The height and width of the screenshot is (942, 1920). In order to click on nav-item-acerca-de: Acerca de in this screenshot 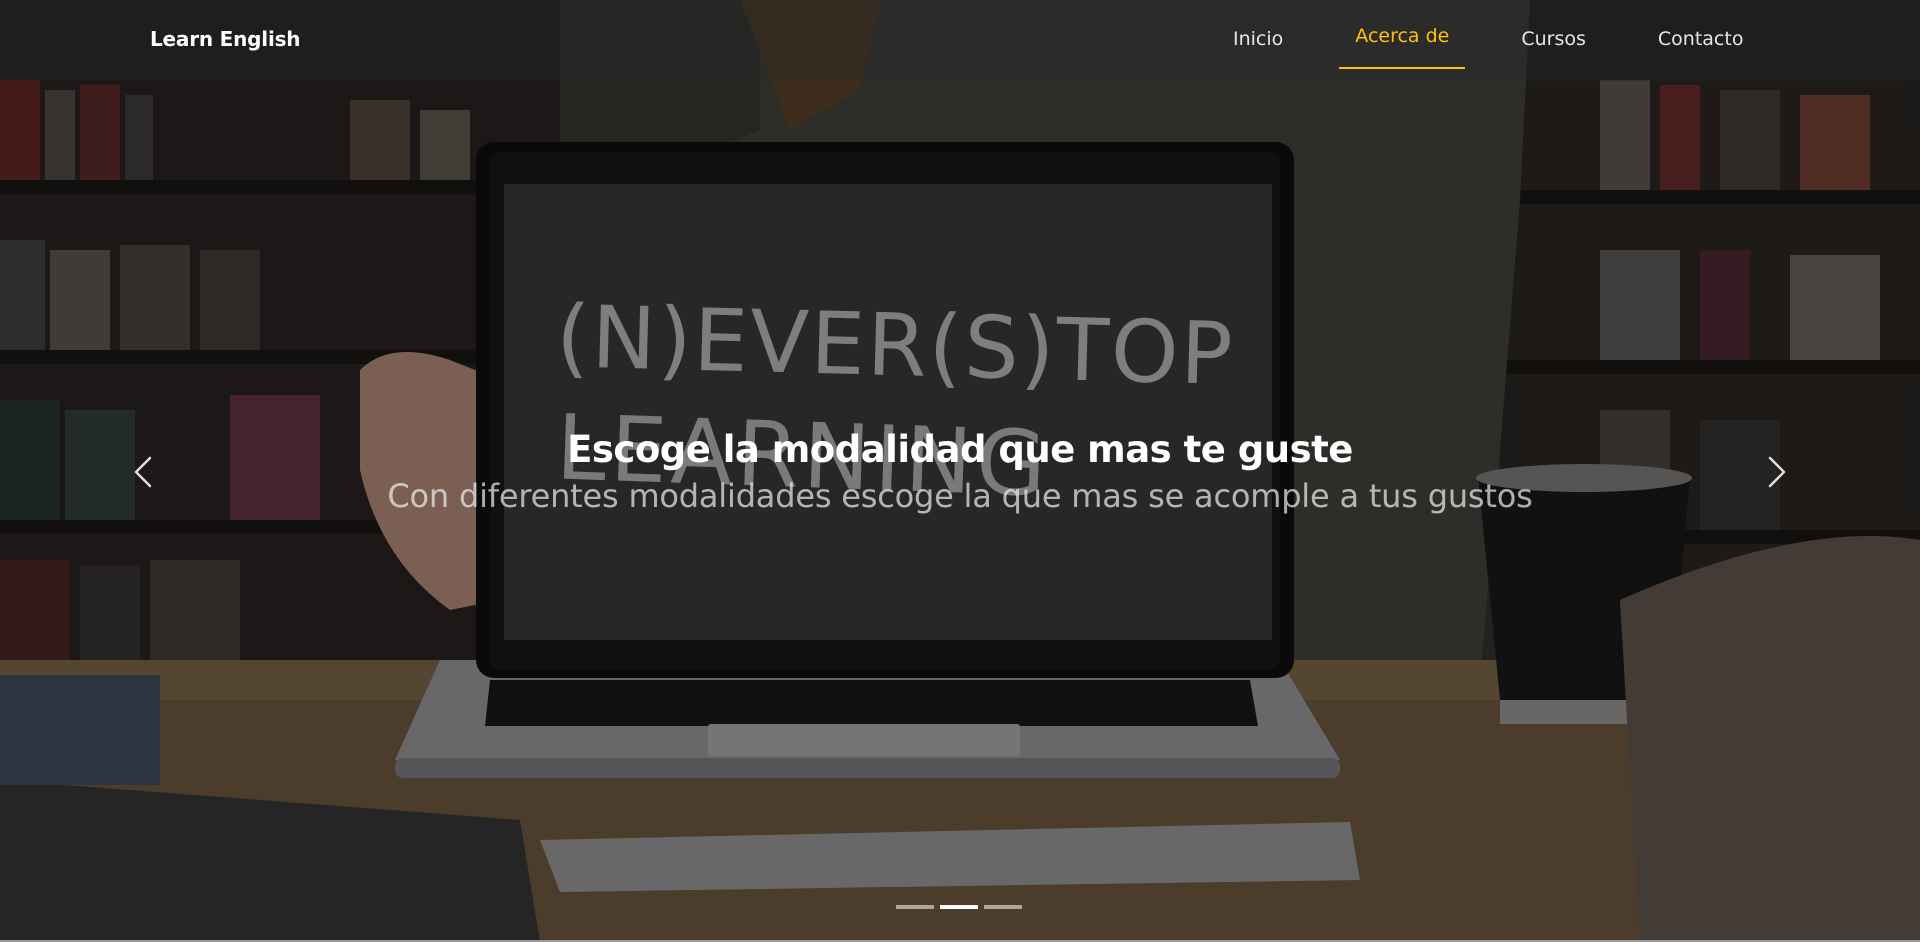, I will do `click(1402, 34)`.